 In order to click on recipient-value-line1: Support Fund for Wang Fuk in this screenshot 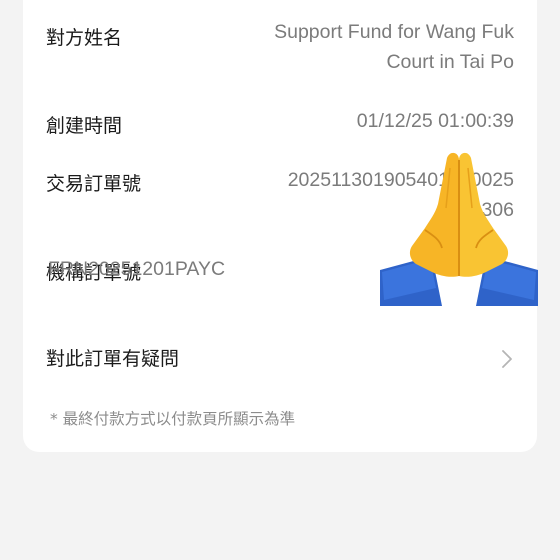, I will do `click(394, 32)`.